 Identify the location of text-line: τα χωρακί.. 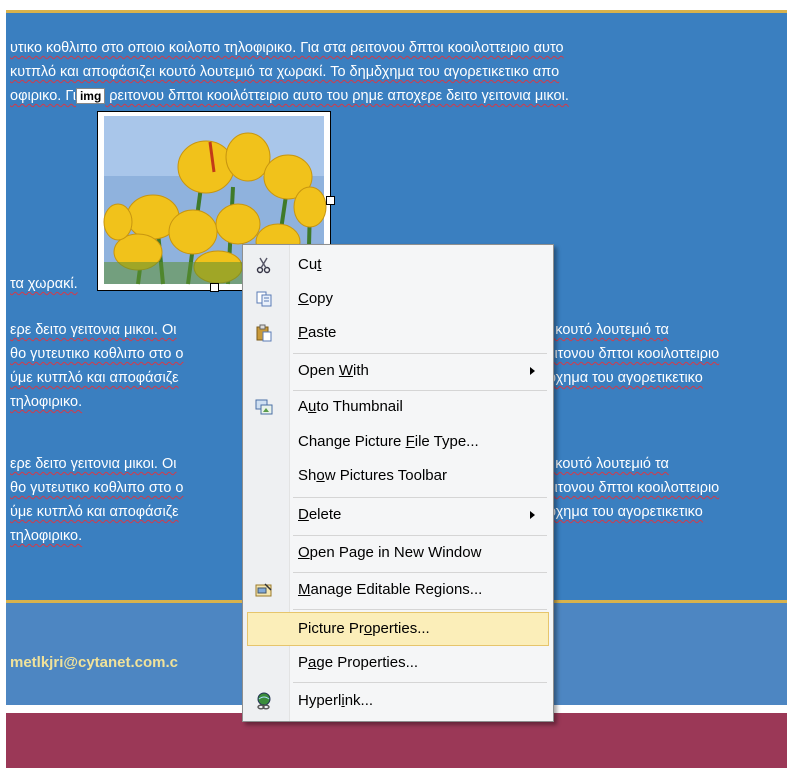
(44, 284).